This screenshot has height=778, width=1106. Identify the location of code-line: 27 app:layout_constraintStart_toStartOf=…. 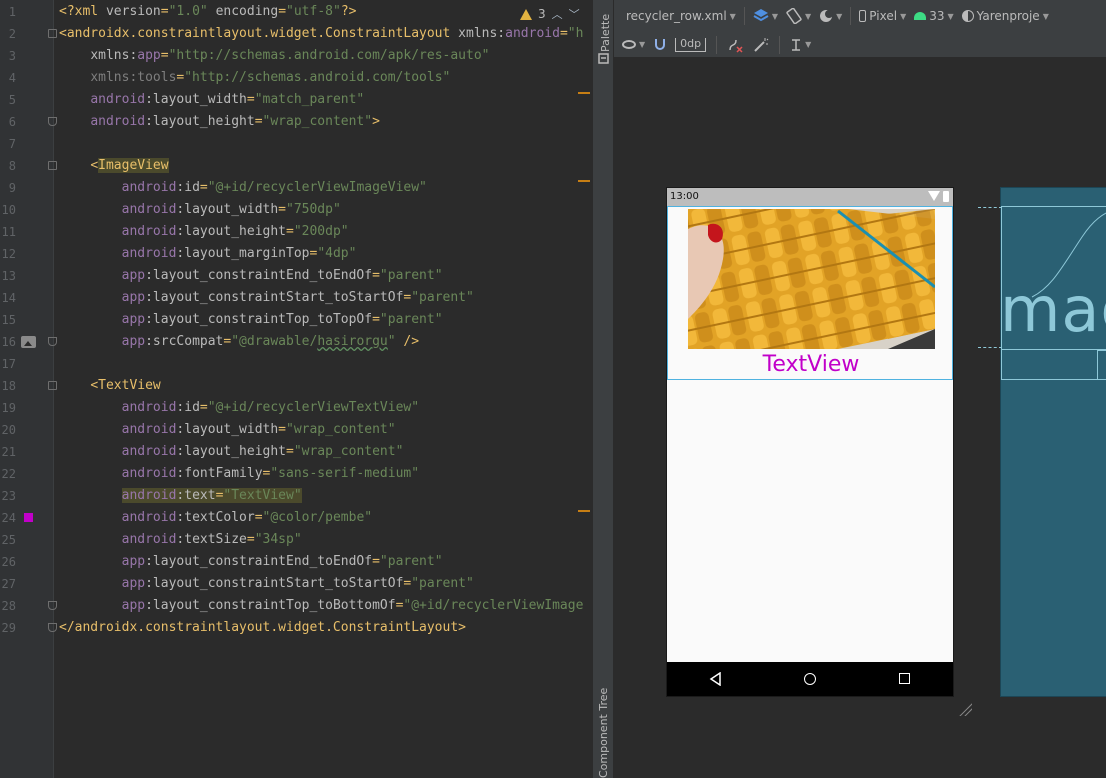
(296, 584).